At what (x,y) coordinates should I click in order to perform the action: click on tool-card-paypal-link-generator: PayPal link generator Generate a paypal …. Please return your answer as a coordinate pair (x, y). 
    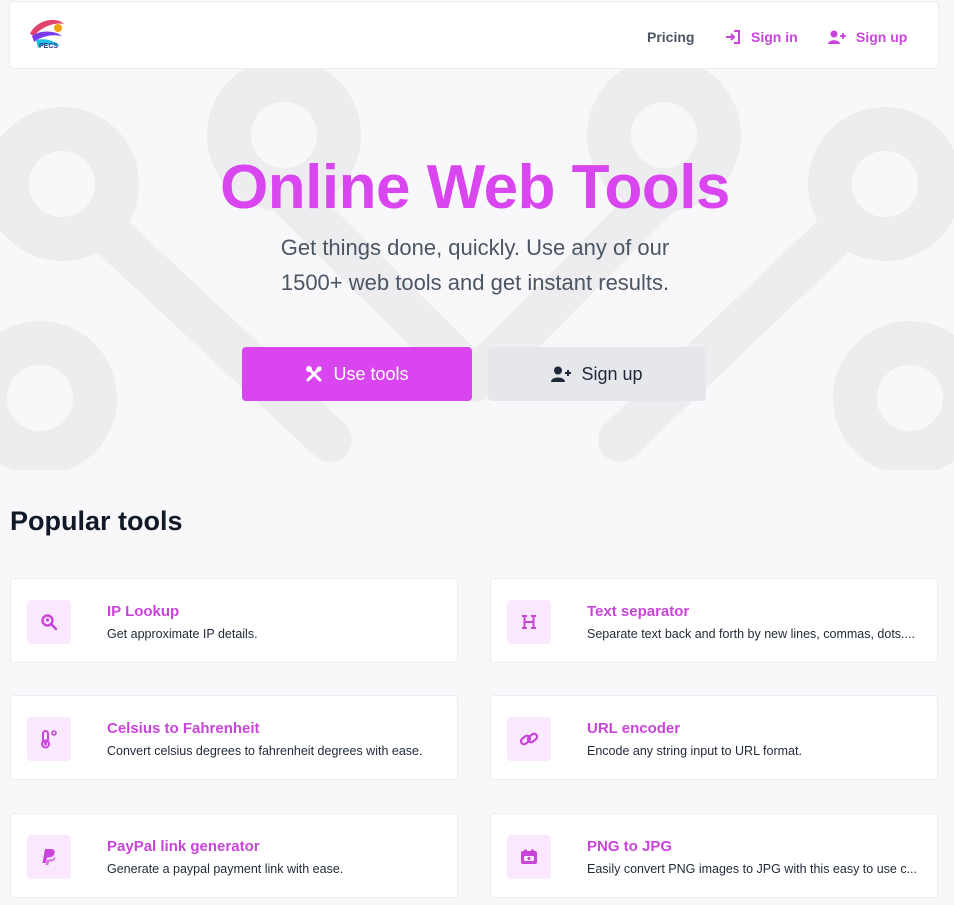
    Looking at the image, I should click on (234, 855).